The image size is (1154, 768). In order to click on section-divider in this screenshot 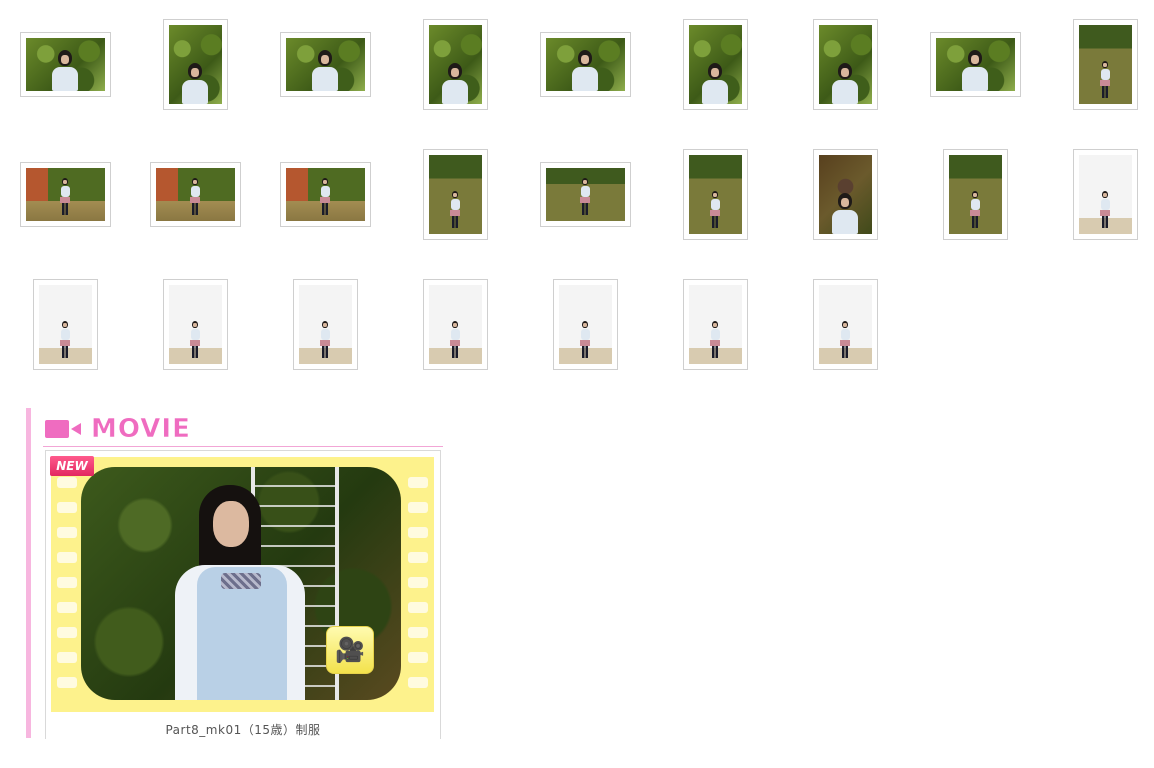, I will do `click(243, 446)`.